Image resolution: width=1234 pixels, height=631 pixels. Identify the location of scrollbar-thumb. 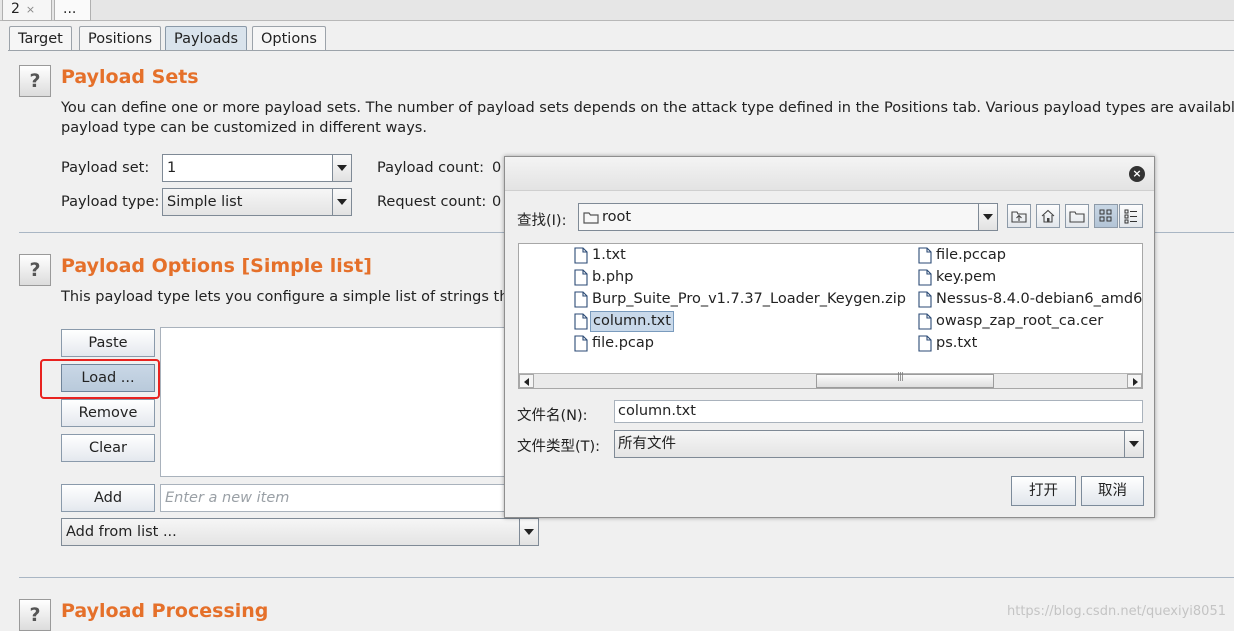
(905, 380).